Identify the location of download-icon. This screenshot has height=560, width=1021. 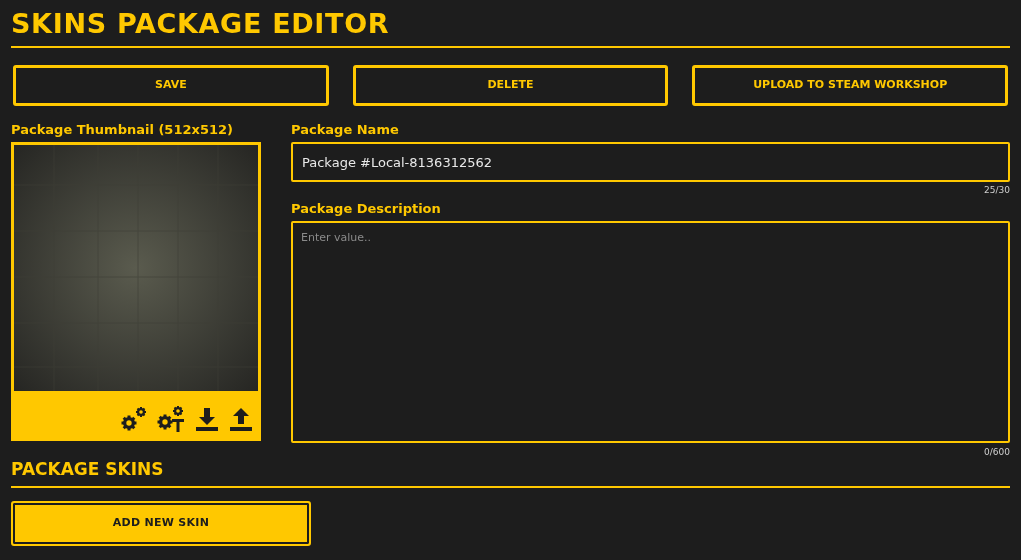
(207, 418).